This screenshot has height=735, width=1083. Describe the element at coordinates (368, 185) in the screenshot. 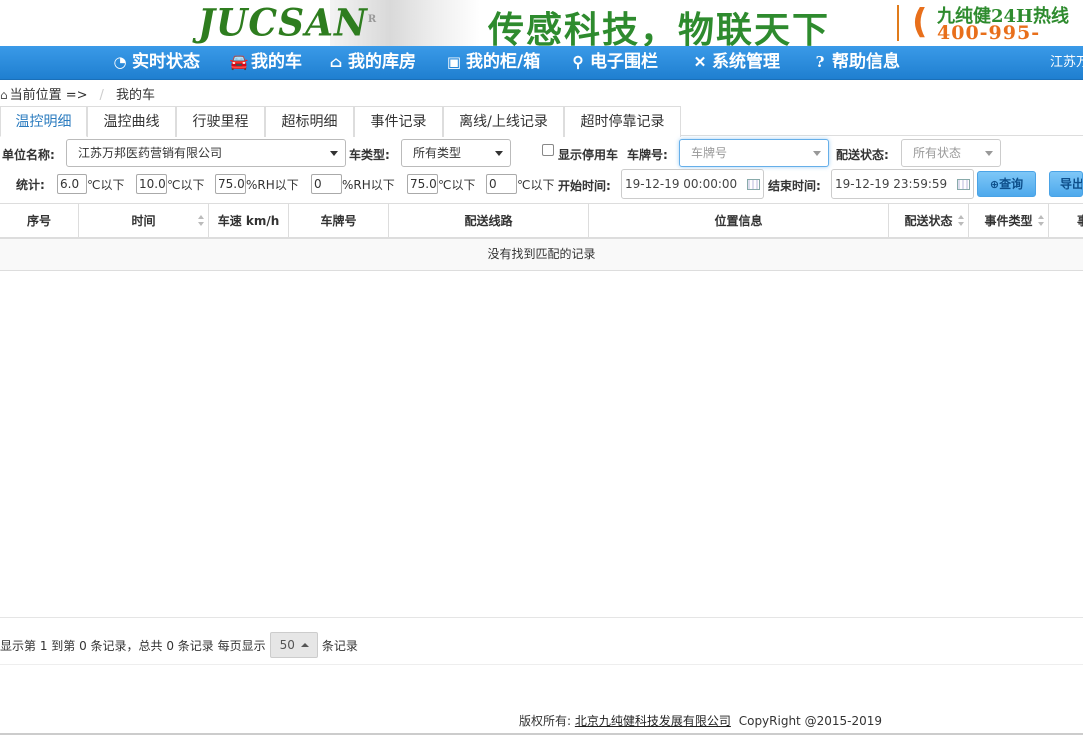

I see `stat-unit-4: %RH以下` at that location.